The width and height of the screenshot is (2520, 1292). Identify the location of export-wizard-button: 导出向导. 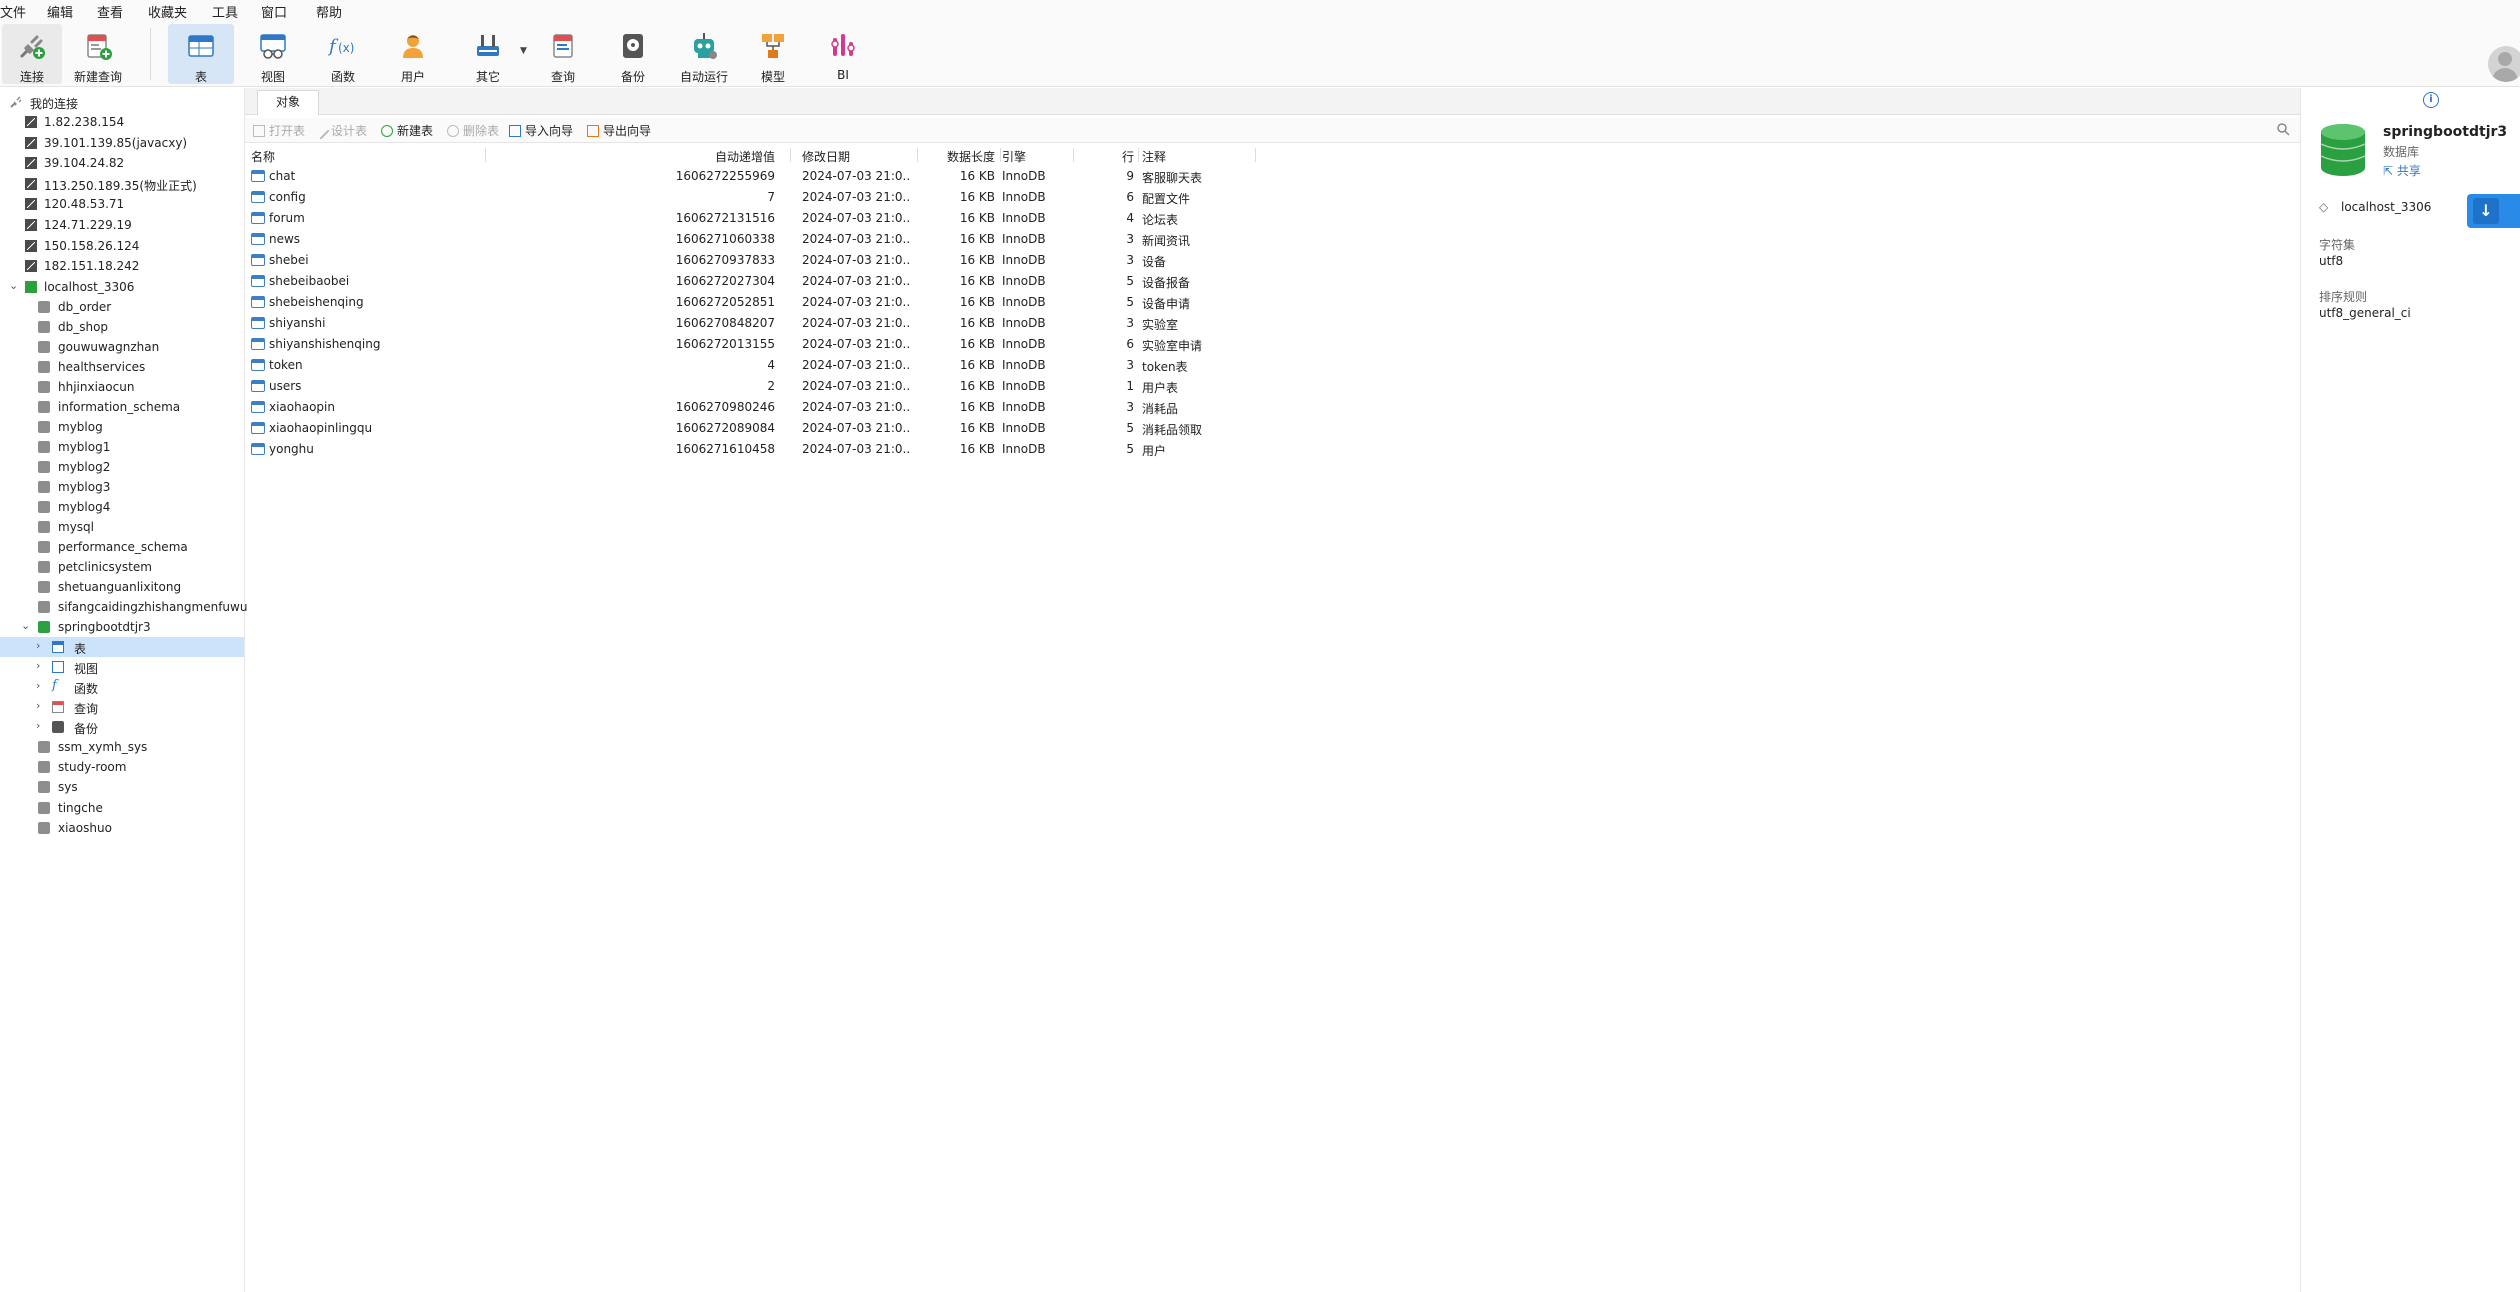
(619, 130).